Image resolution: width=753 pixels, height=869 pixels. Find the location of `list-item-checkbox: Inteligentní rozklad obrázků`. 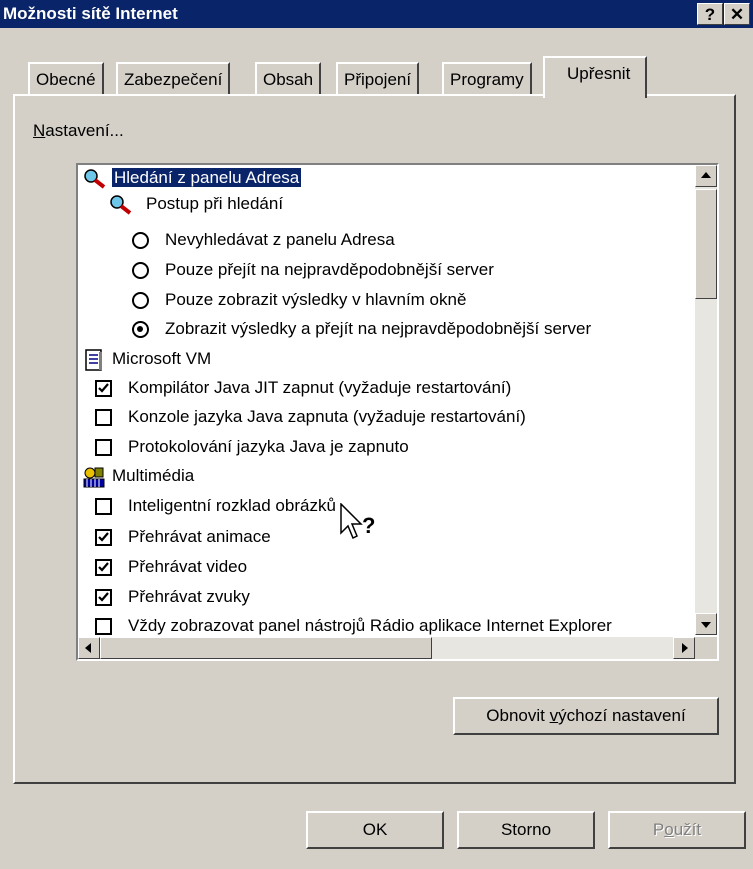

list-item-checkbox: Inteligentní rozklad obrázků is located at coordinates (232, 506).